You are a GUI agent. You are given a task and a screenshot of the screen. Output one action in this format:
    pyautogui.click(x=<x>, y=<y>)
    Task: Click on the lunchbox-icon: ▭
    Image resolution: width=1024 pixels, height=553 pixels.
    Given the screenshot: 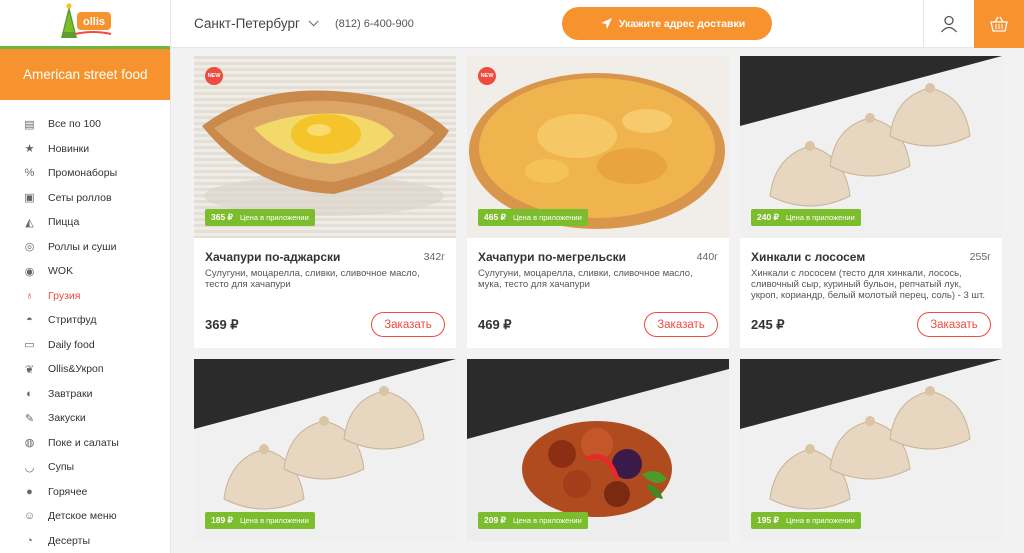 What is the action you would take?
    pyautogui.click(x=29, y=345)
    